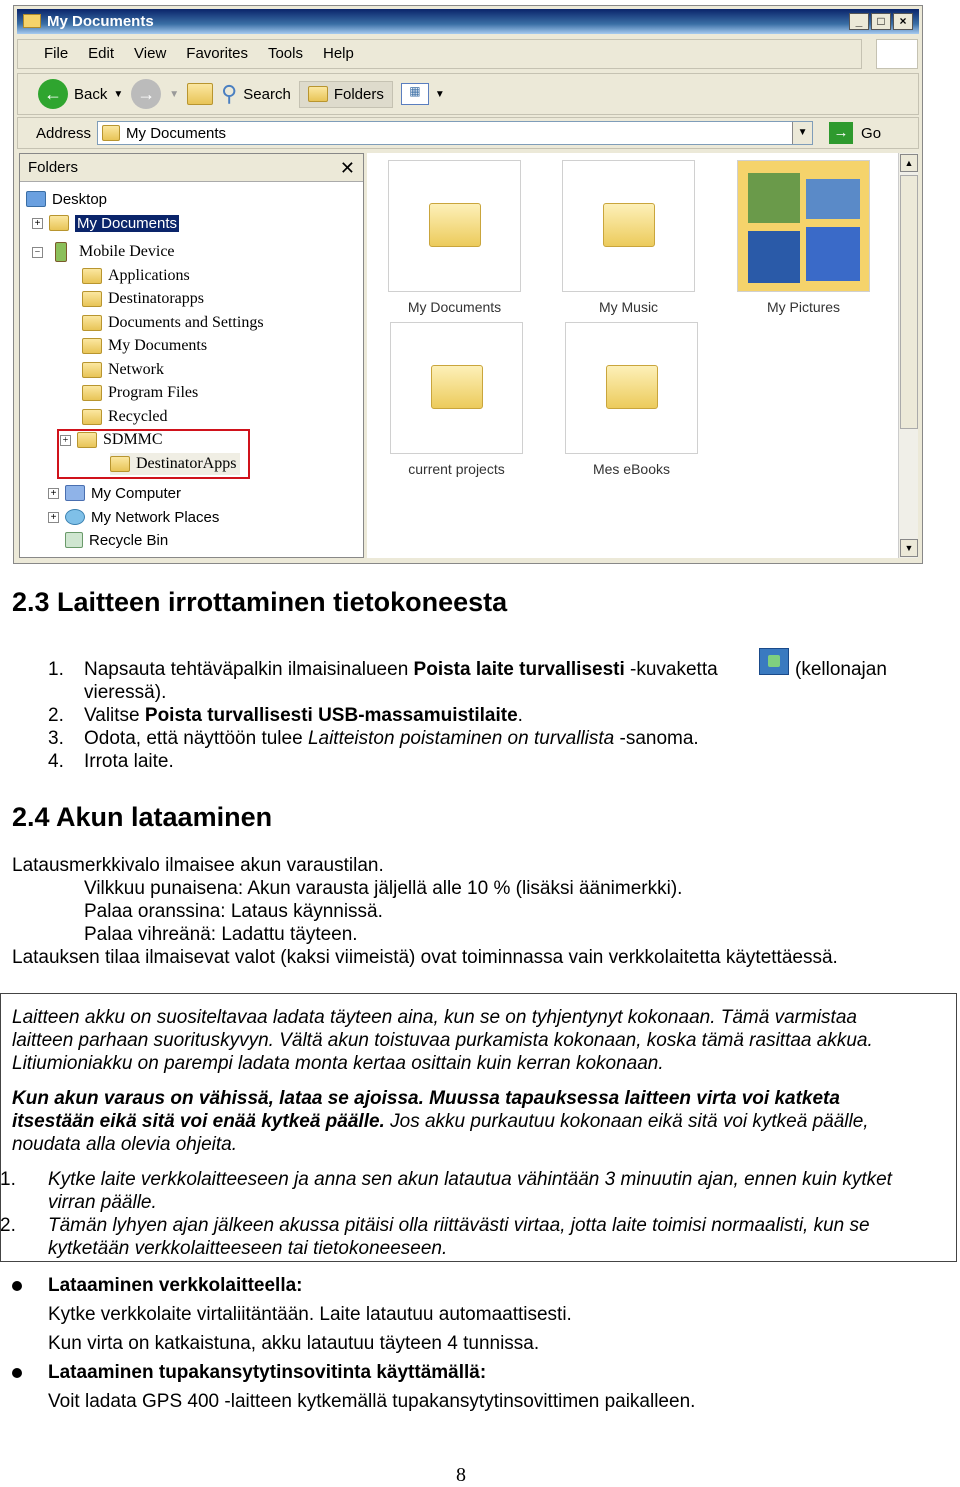 Image resolution: width=960 pixels, height=1487 pixels. What do you see at coordinates (56, 761) in the screenshot?
I see `step-number: 4.` at bounding box center [56, 761].